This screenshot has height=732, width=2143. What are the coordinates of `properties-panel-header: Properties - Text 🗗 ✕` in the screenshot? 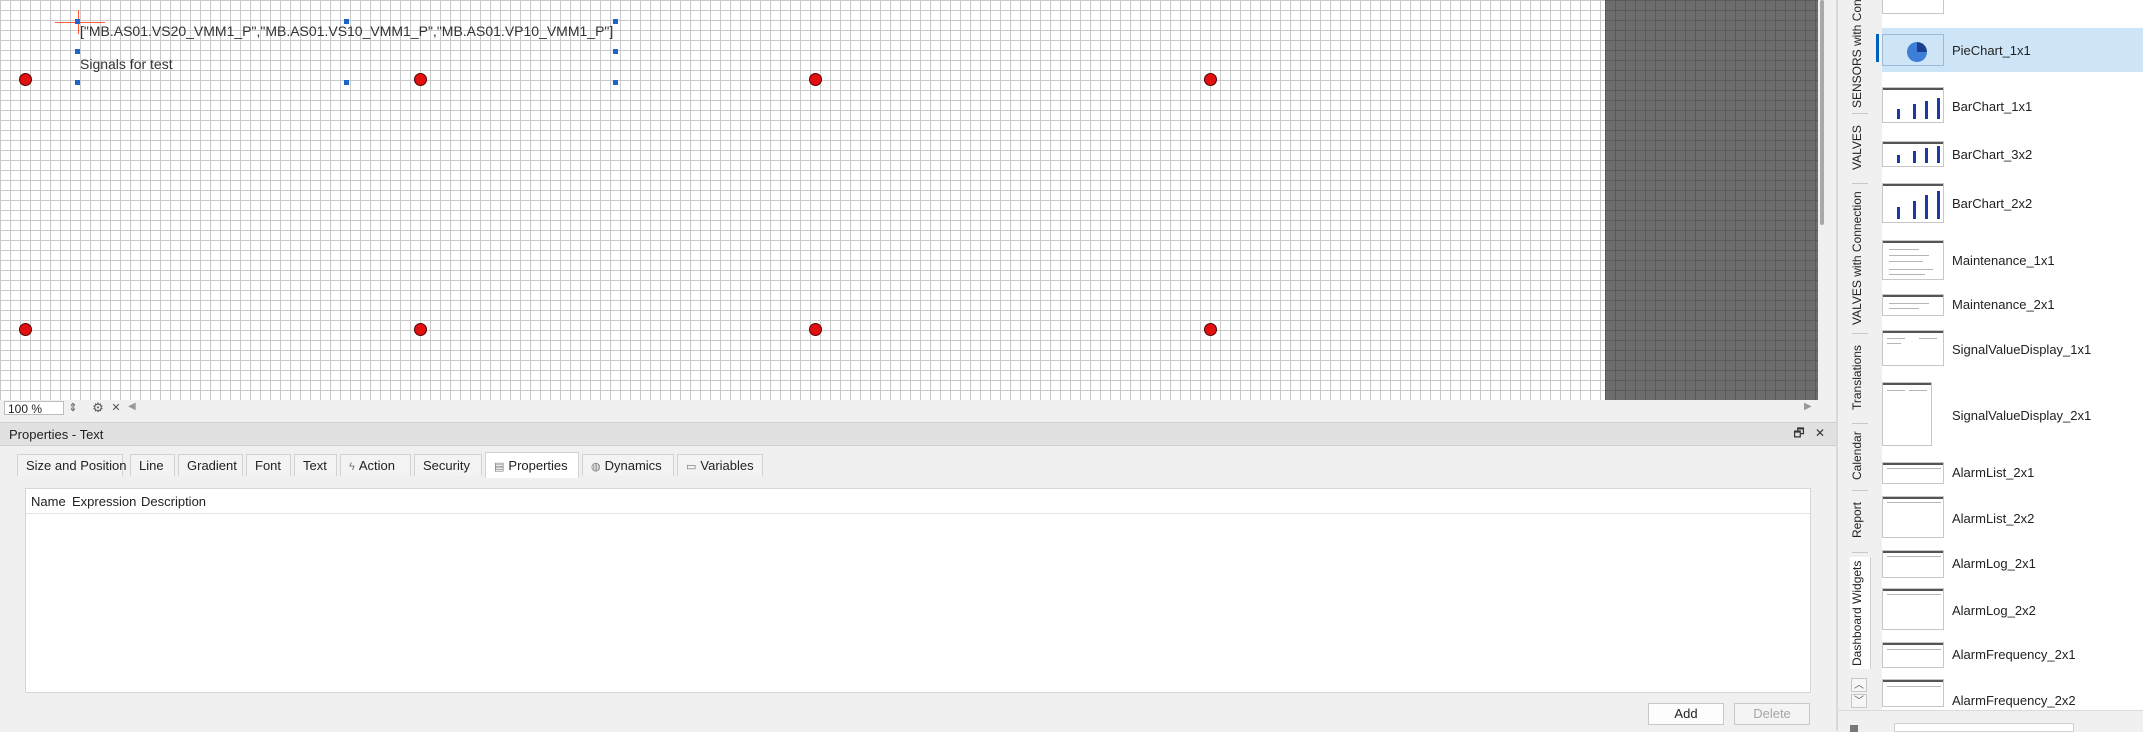 It's located at (918, 434).